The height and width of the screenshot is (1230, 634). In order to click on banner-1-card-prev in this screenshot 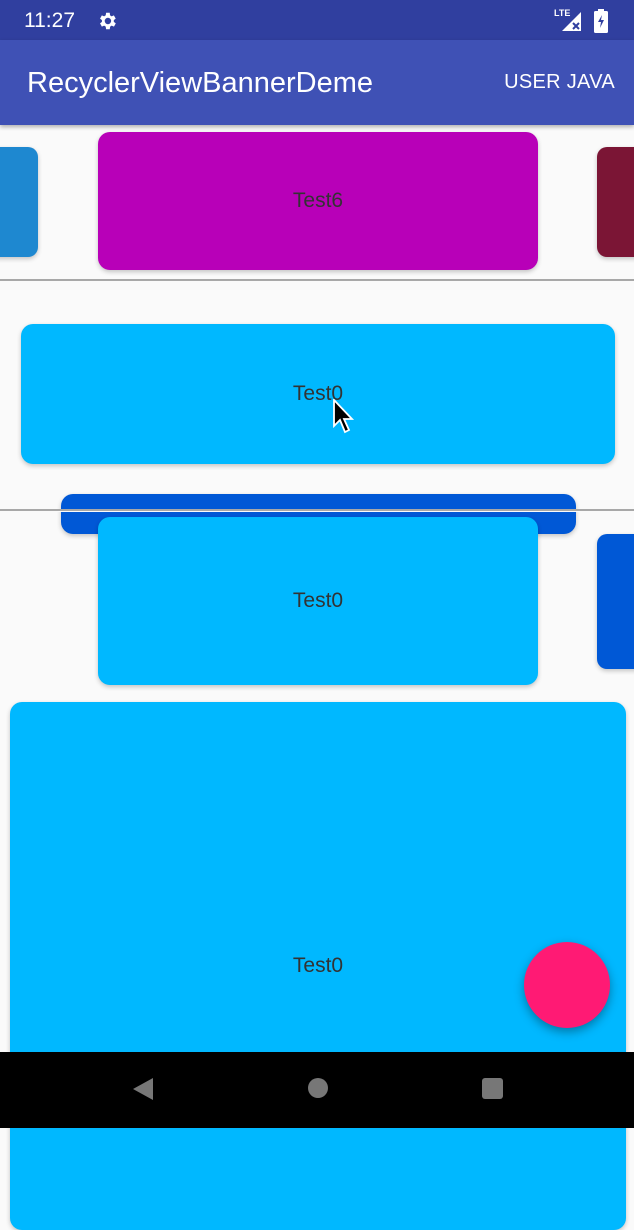, I will do `click(19, 202)`.